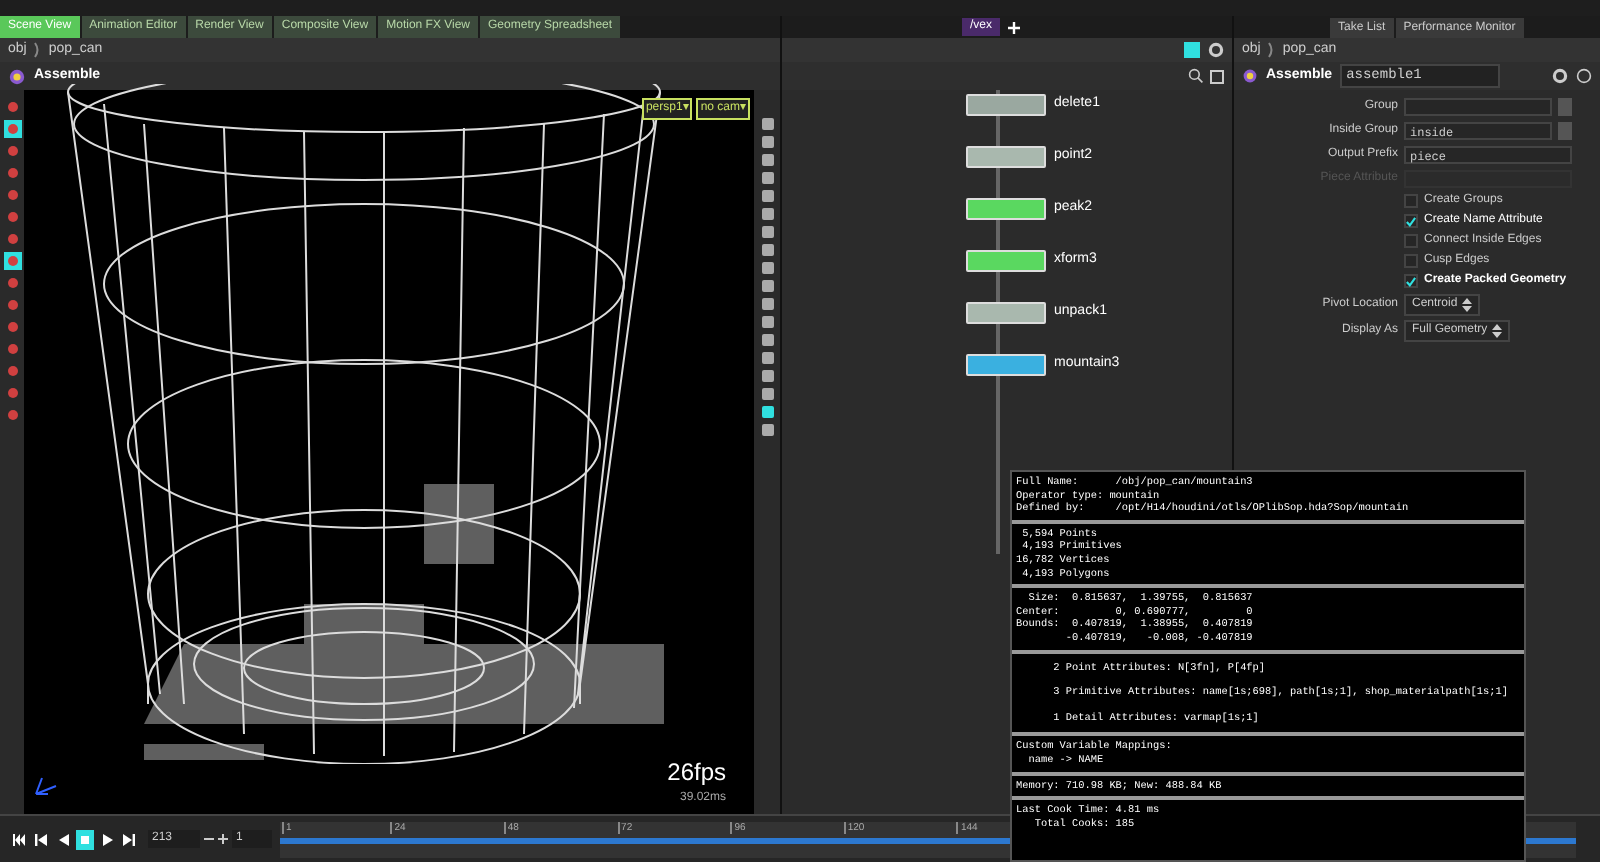 The width and height of the screenshot is (1600, 862). What do you see at coordinates (107, 839) in the screenshot?
I see `play-icon` at bounding box center [107, 839].